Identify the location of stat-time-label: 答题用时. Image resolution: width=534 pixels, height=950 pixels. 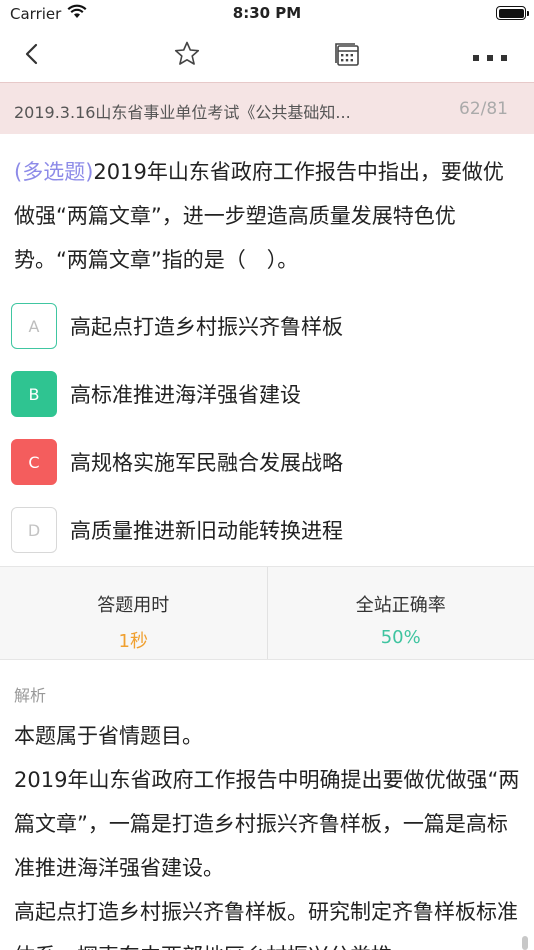
(133, 605).